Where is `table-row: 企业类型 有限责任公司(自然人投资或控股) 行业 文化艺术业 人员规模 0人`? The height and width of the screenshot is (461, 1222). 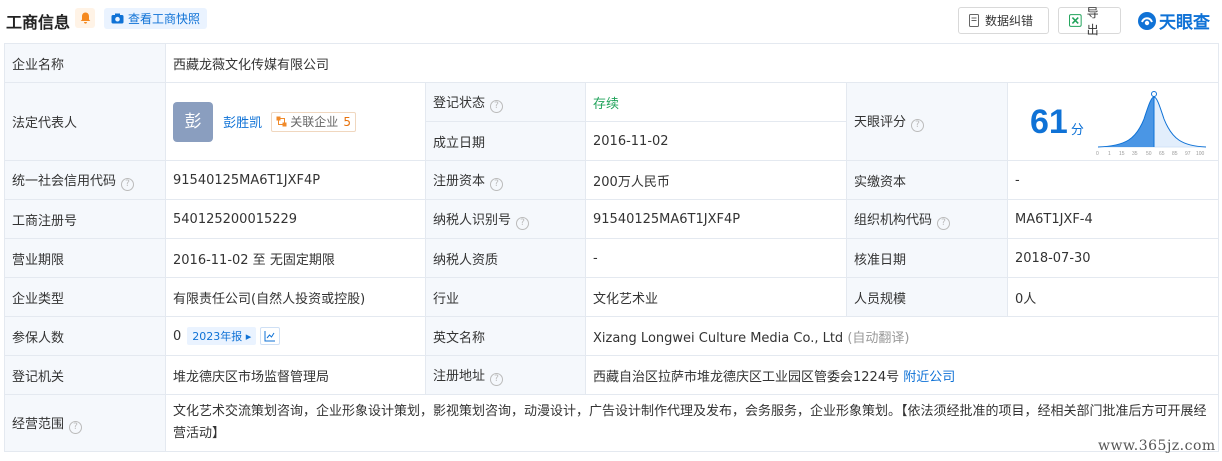 table-row: 企业类型 有限责任公司(自然人投资或控股) 行业 文化艺术业 人员规模 0人 is located at coordinates (611, 297).